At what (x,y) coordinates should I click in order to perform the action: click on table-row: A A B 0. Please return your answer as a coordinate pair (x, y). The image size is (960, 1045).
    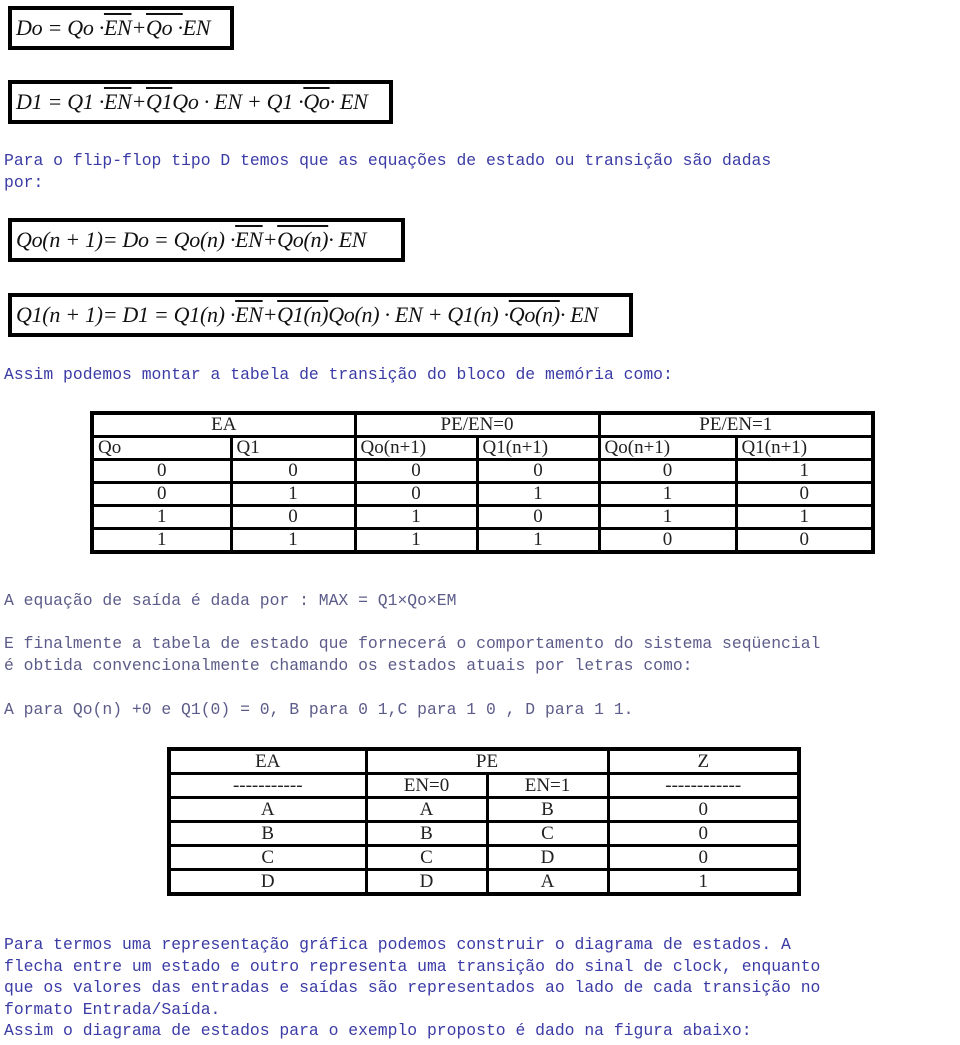
    Looking at the image, I should click on (484, 809).